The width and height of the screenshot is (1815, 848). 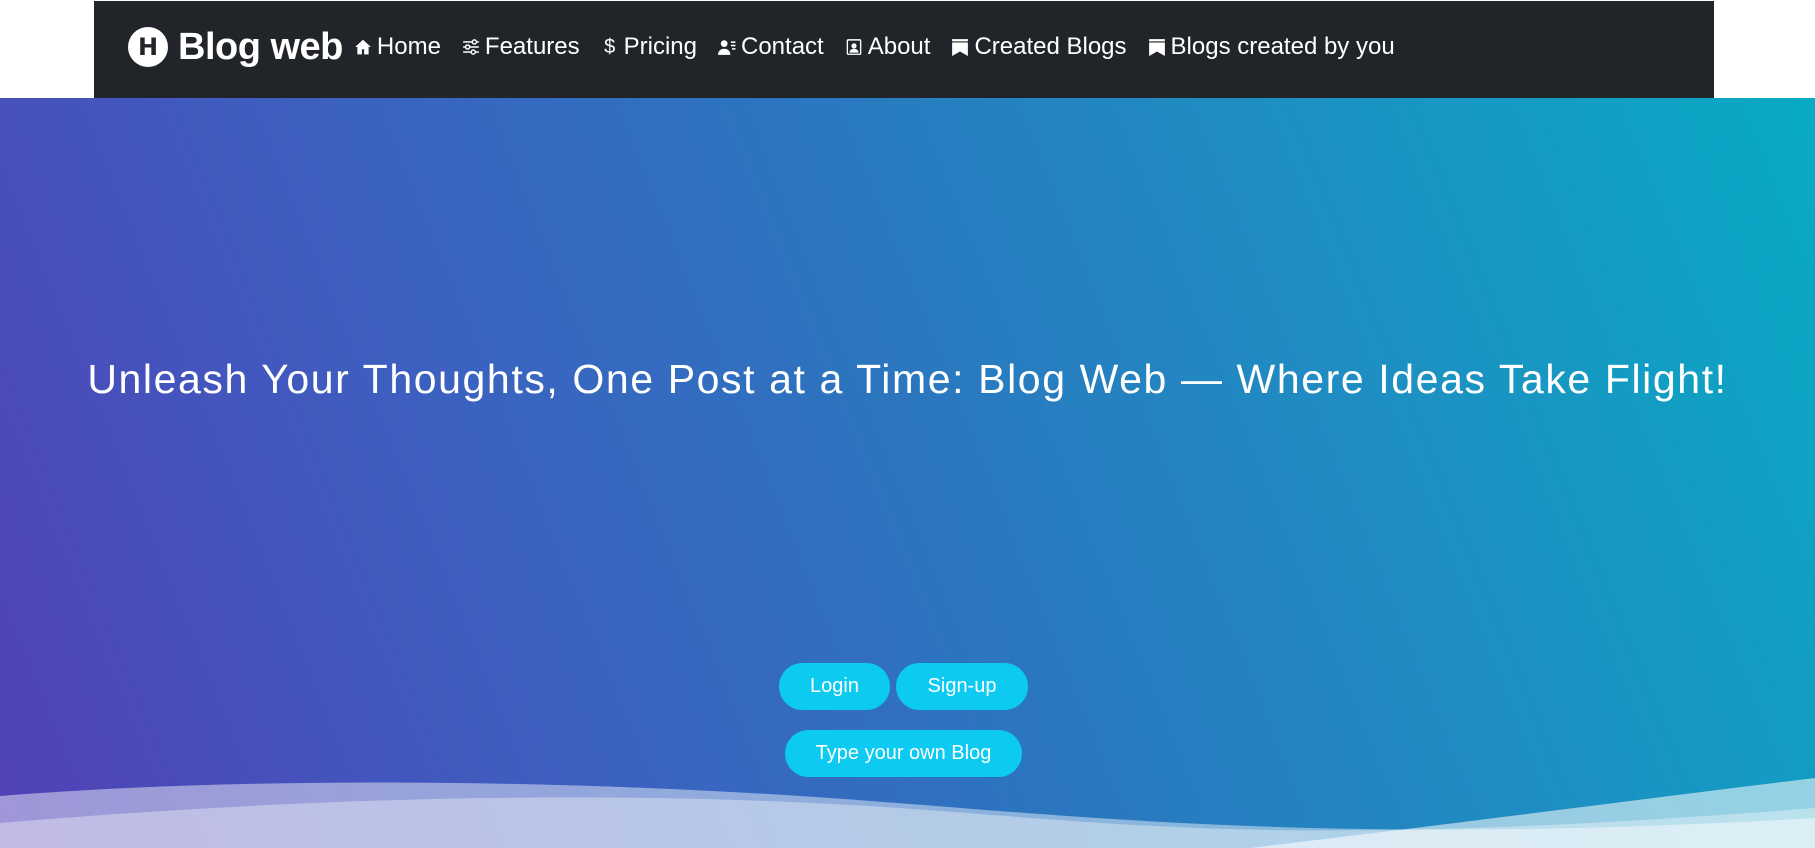 I want to click on nav-item-features: Features, so click(x=520, y=47).